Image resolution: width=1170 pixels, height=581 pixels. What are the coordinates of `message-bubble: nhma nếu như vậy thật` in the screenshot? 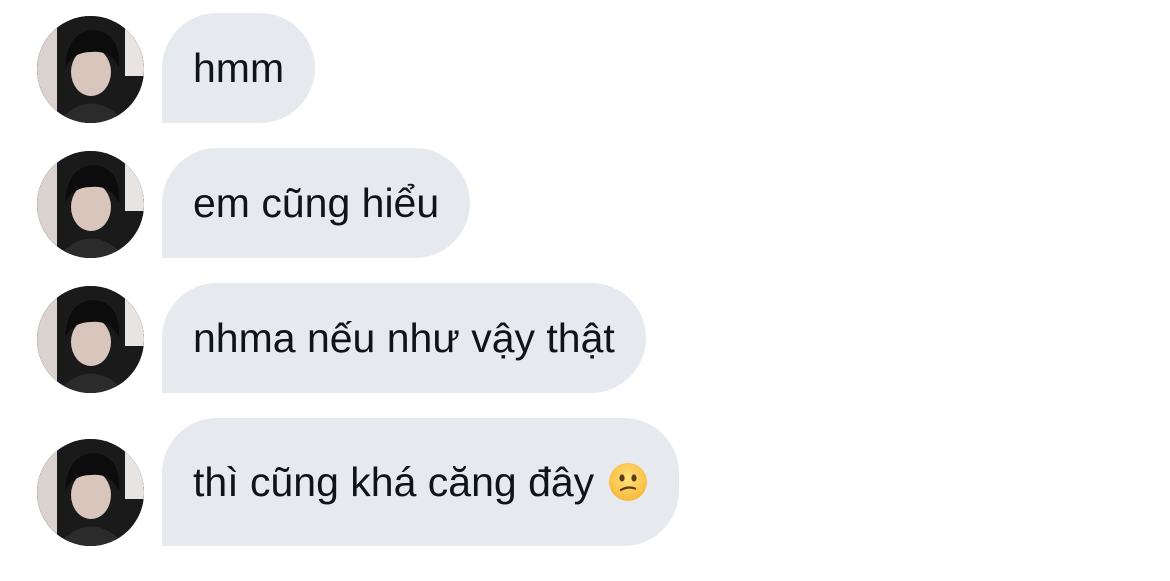 It's located at (404, 338).